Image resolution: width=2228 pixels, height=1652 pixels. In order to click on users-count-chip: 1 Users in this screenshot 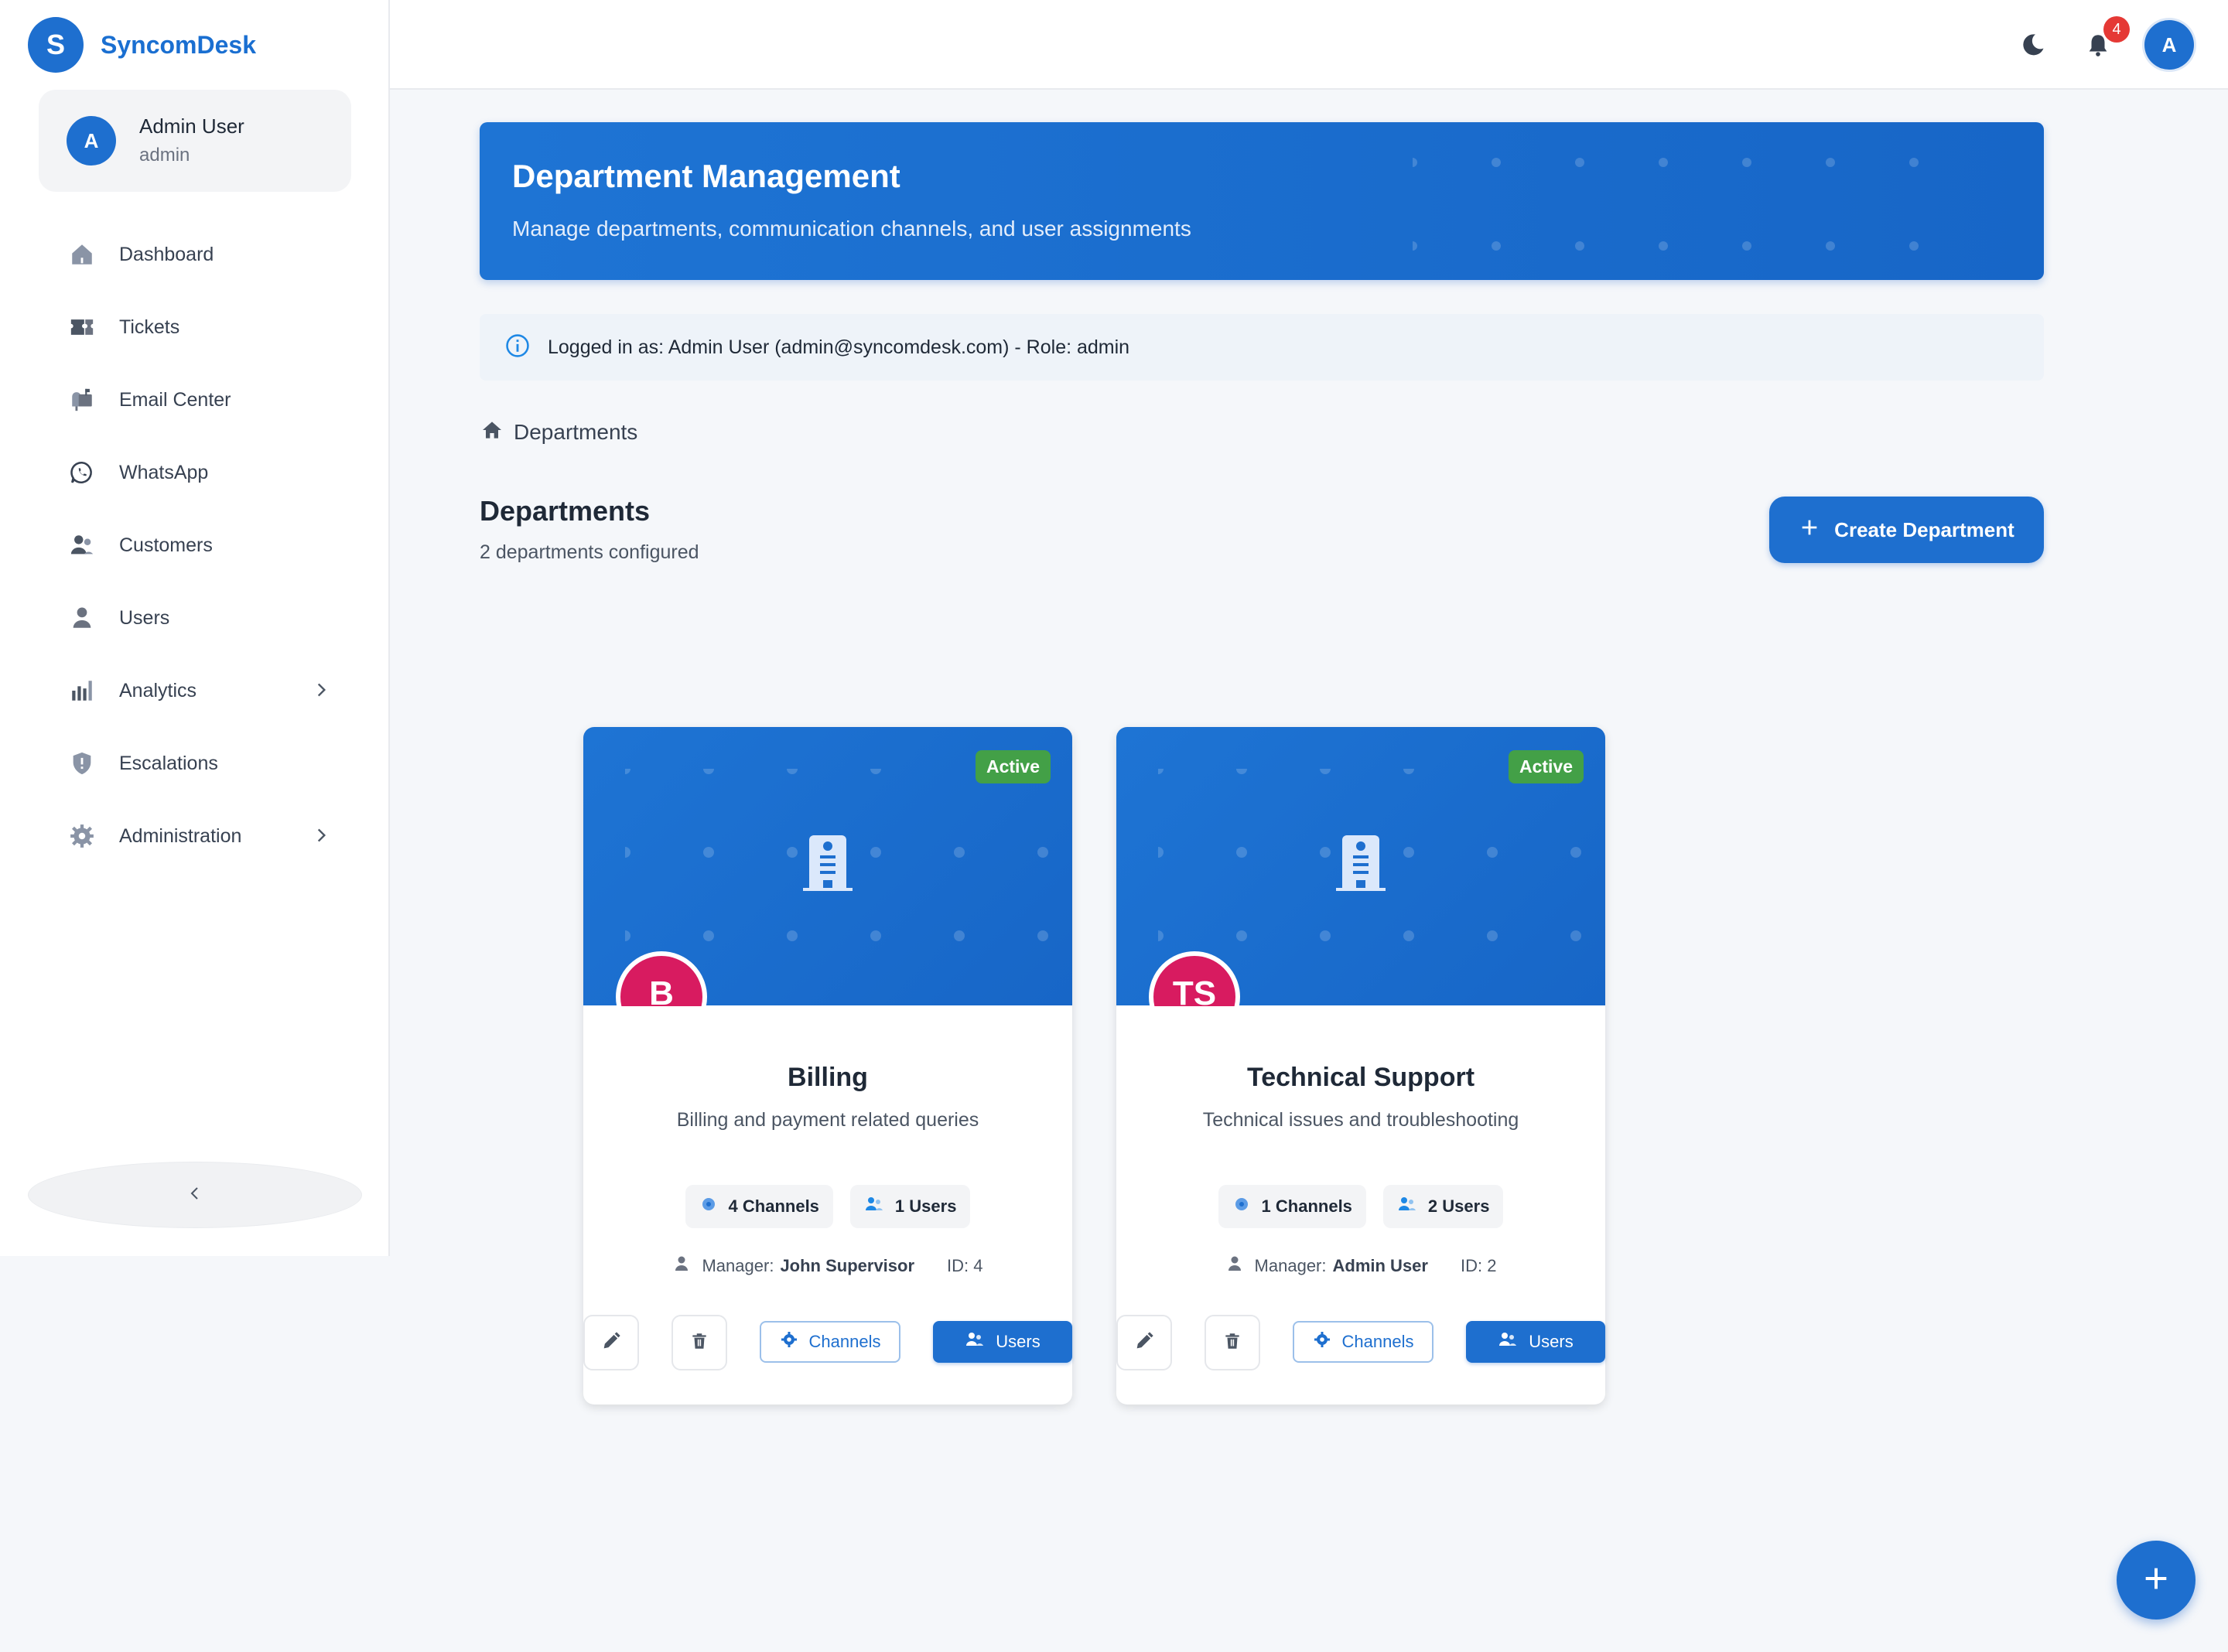, I will do `click(910, 1206)`.